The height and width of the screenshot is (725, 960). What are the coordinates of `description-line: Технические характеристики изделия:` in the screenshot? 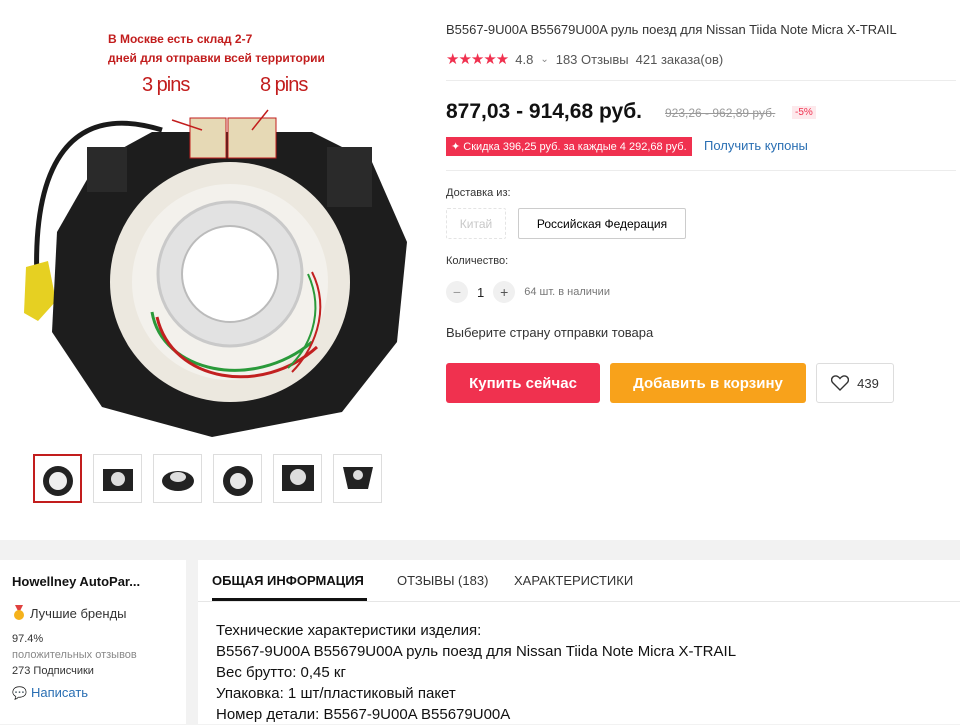 It's located at (349, 630).